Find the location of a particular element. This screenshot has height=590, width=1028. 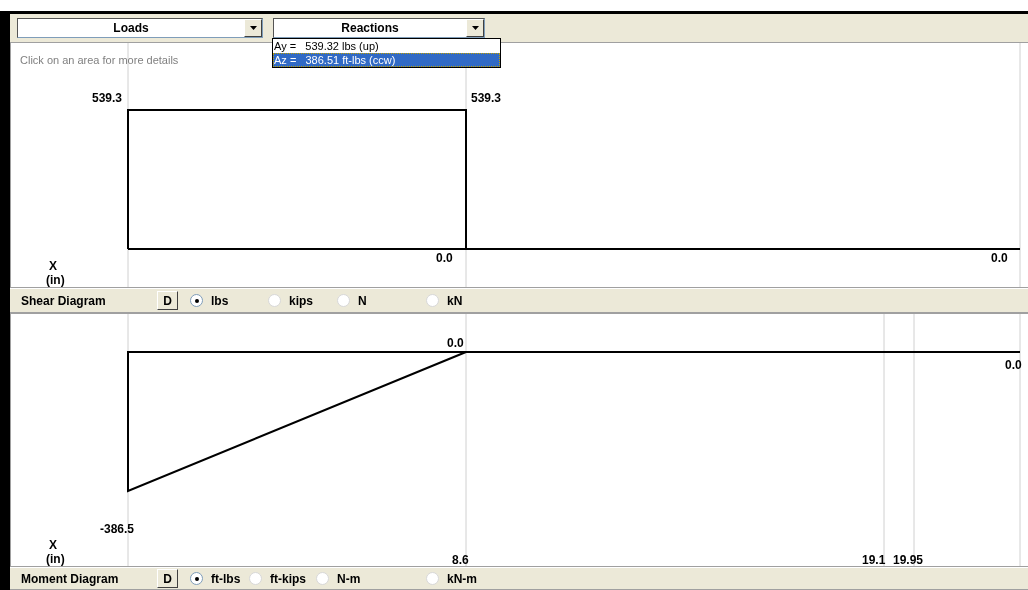

value-label: -386.5 is located at coordinates (117, 529).